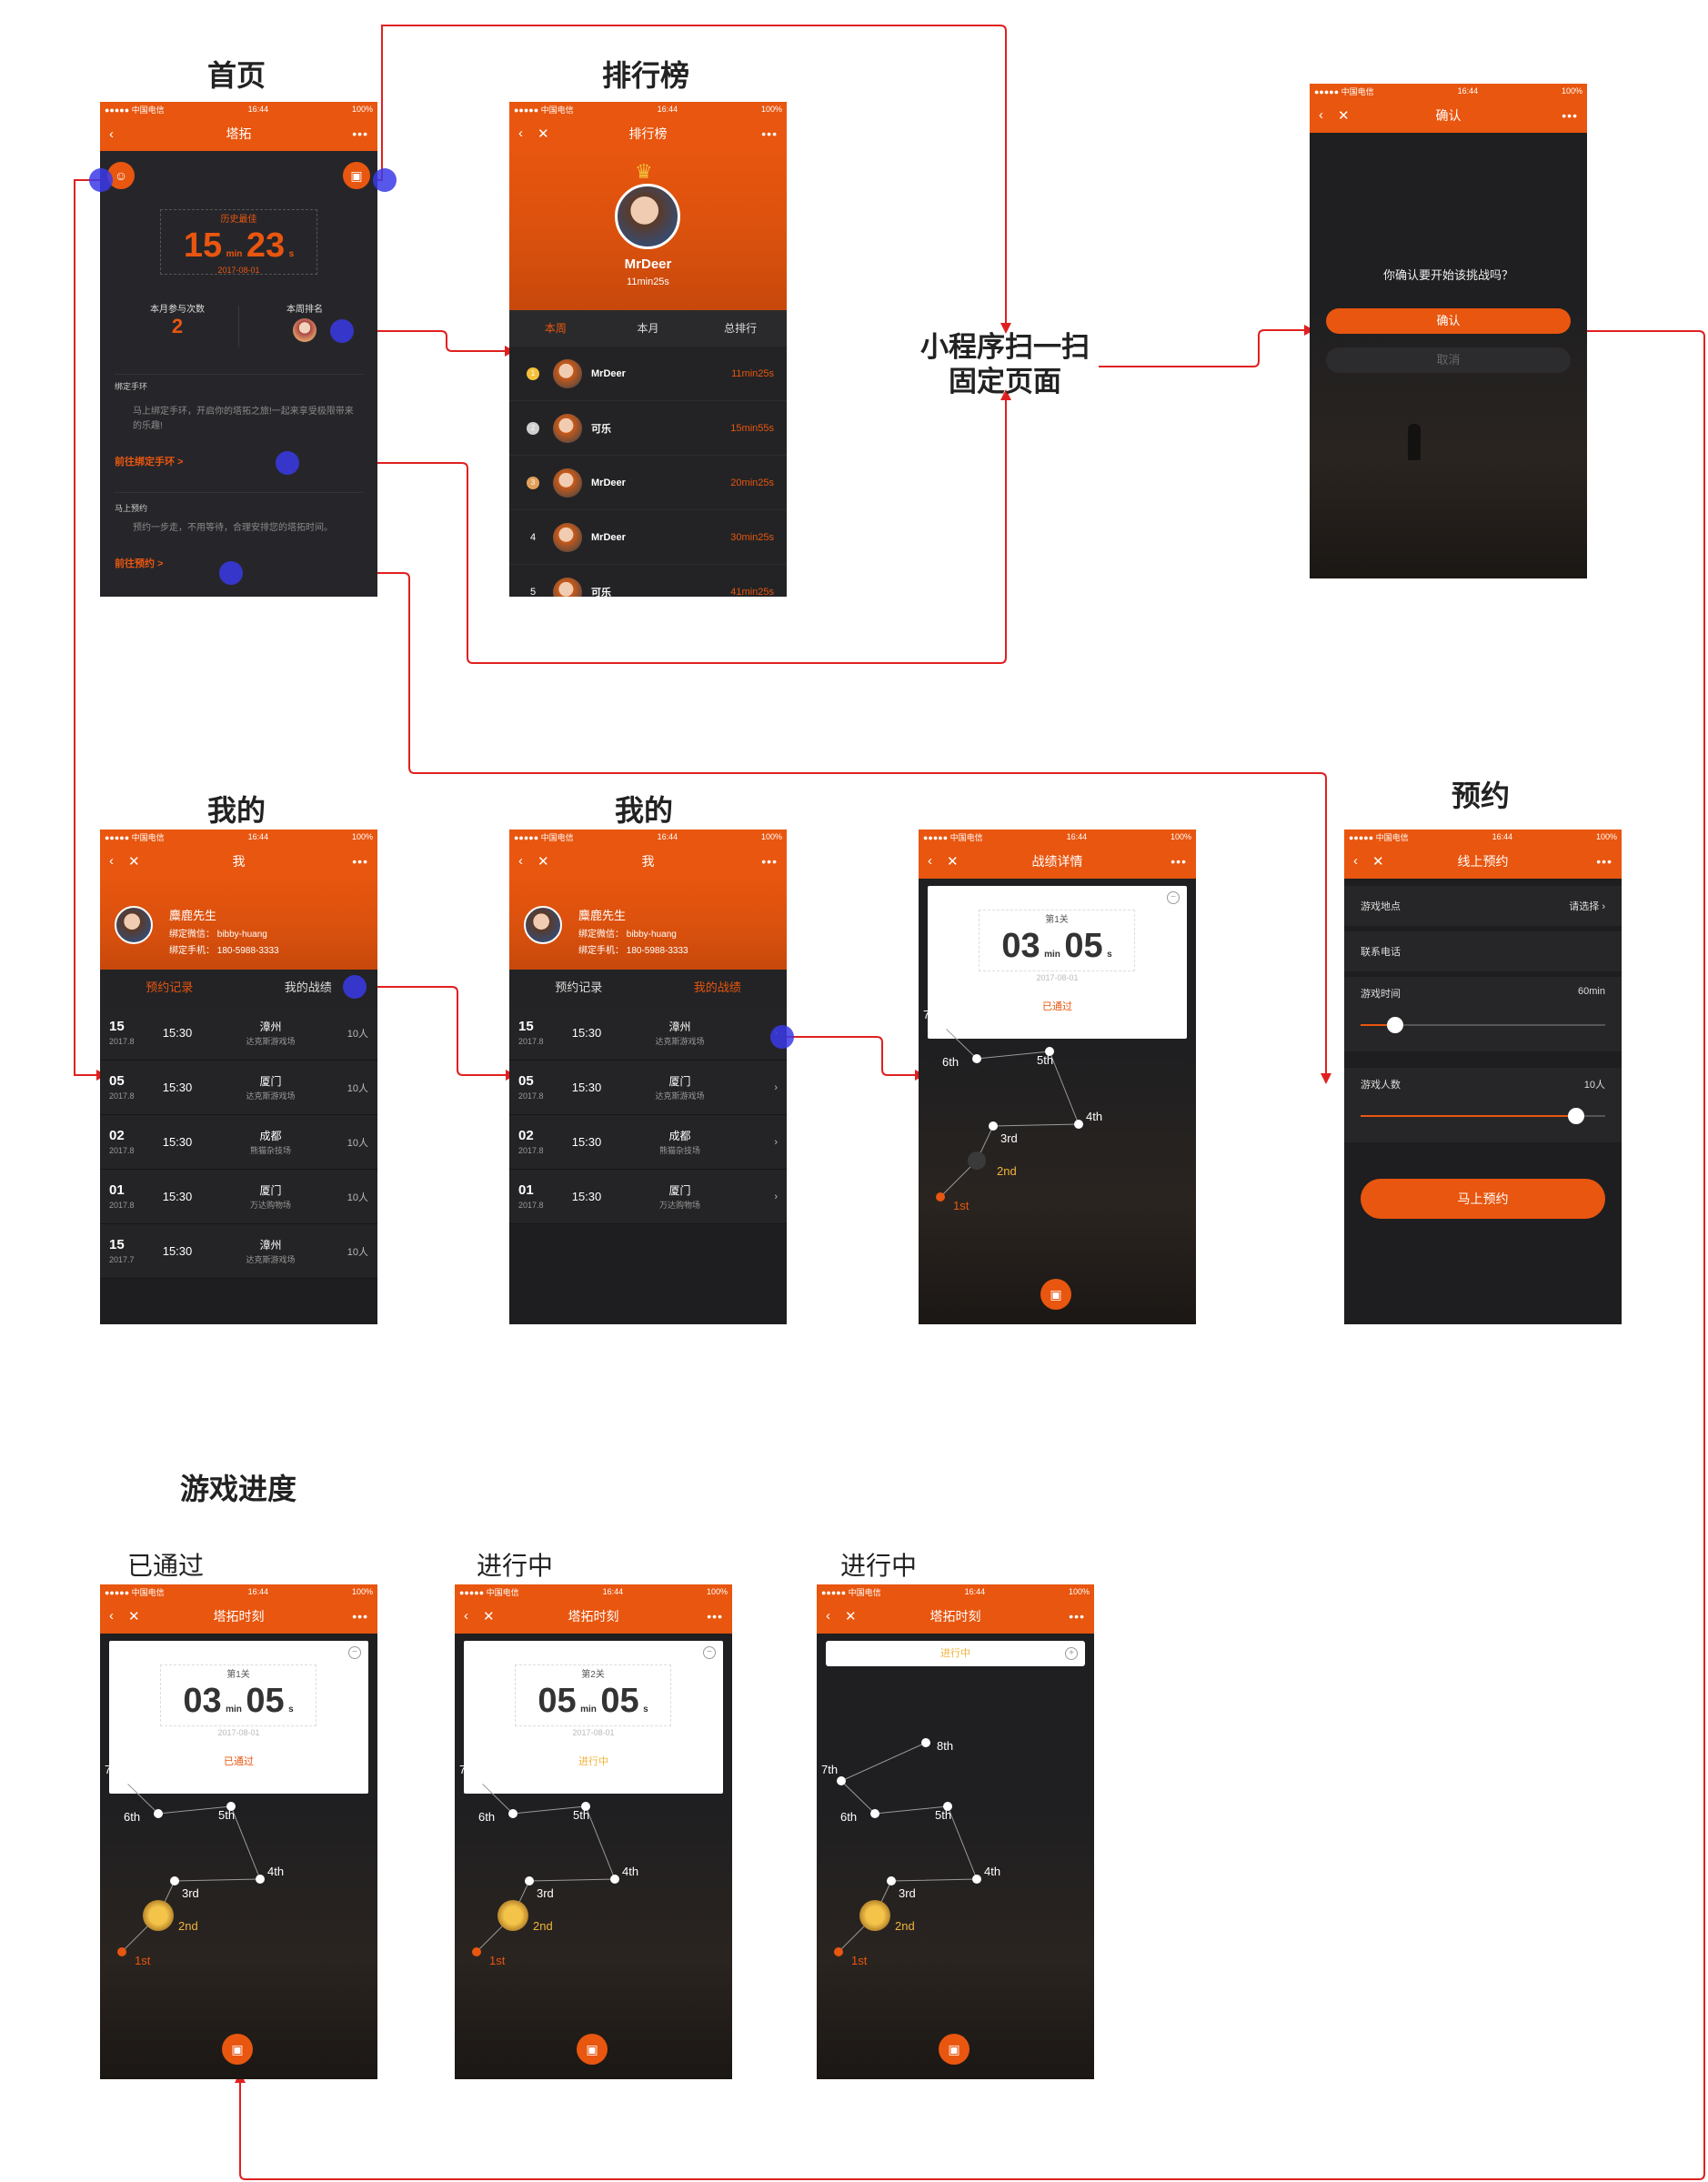  I want to click on best-sec: 23, so click(266, 245).